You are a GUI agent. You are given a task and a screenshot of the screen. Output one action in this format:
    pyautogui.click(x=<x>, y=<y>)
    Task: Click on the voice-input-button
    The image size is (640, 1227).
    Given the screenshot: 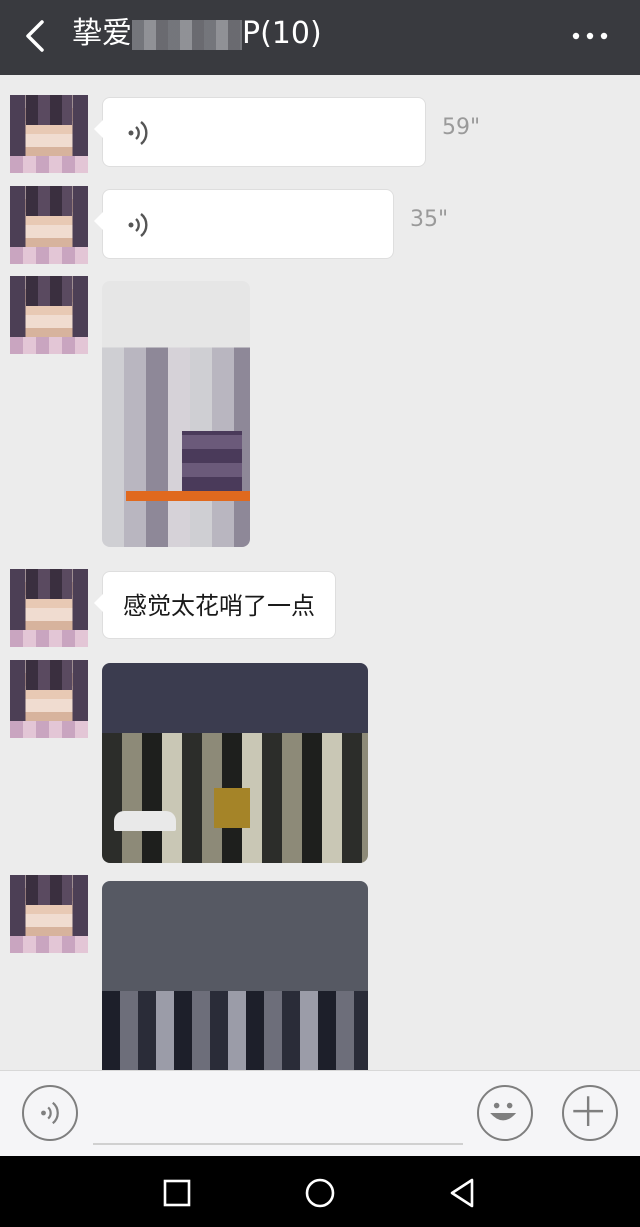 What is the action you would take?
    pyautogui.click(x=50, y=1113)
    